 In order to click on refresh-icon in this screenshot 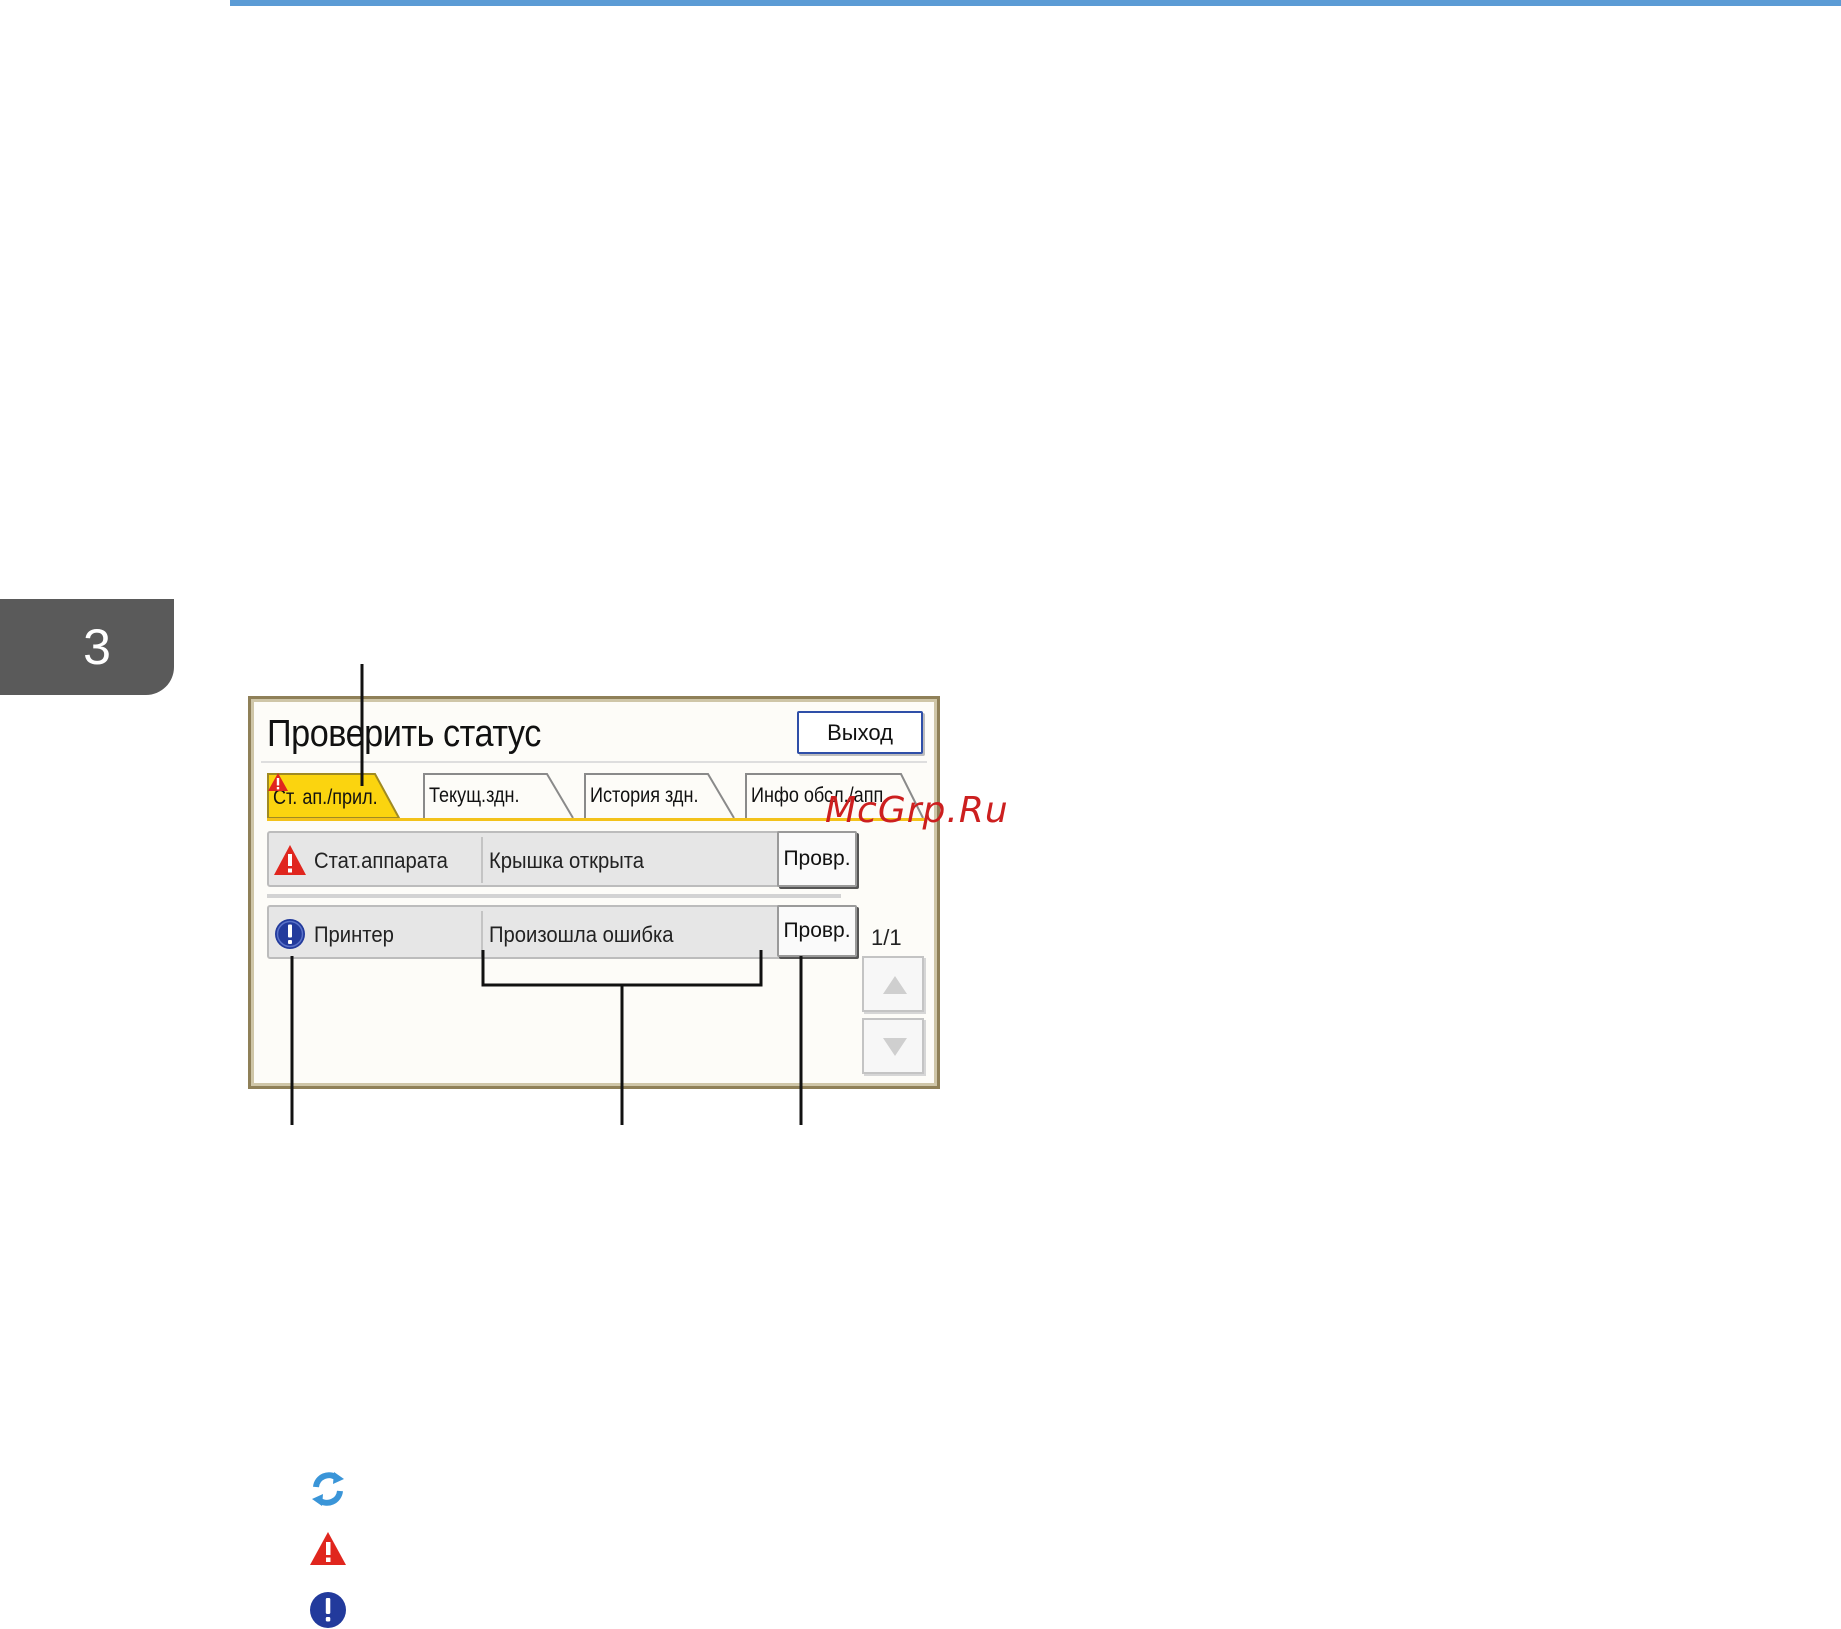, I will do `click(328, 1489)`.